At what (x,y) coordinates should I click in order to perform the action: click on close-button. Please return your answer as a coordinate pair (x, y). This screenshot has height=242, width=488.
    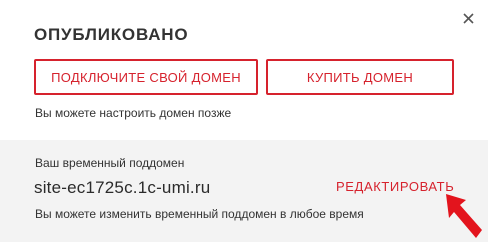
    Looking at the image, I should click on (468, 18).